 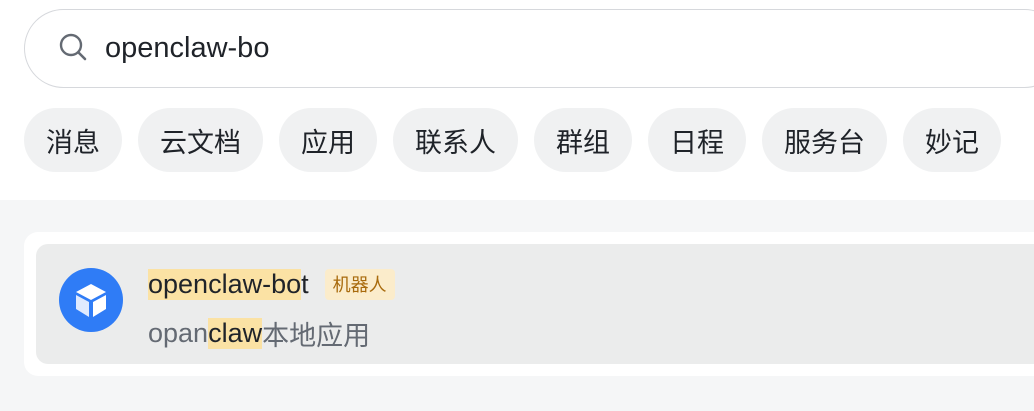 What do you see at coordinates (225, 284) in the screenshot?
I see `result-name-match: openclaw-bo` at bounding box center [225, 284].